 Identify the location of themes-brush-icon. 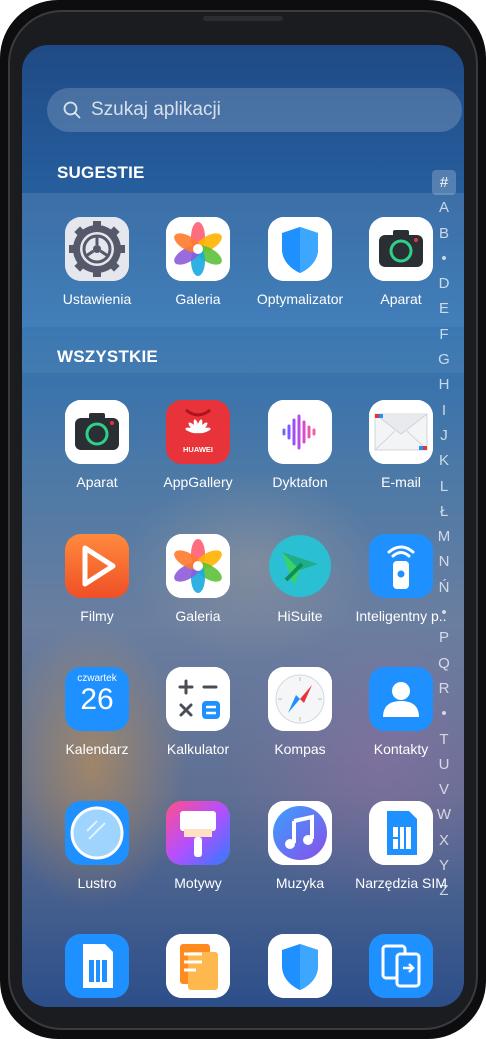
(198, 833).